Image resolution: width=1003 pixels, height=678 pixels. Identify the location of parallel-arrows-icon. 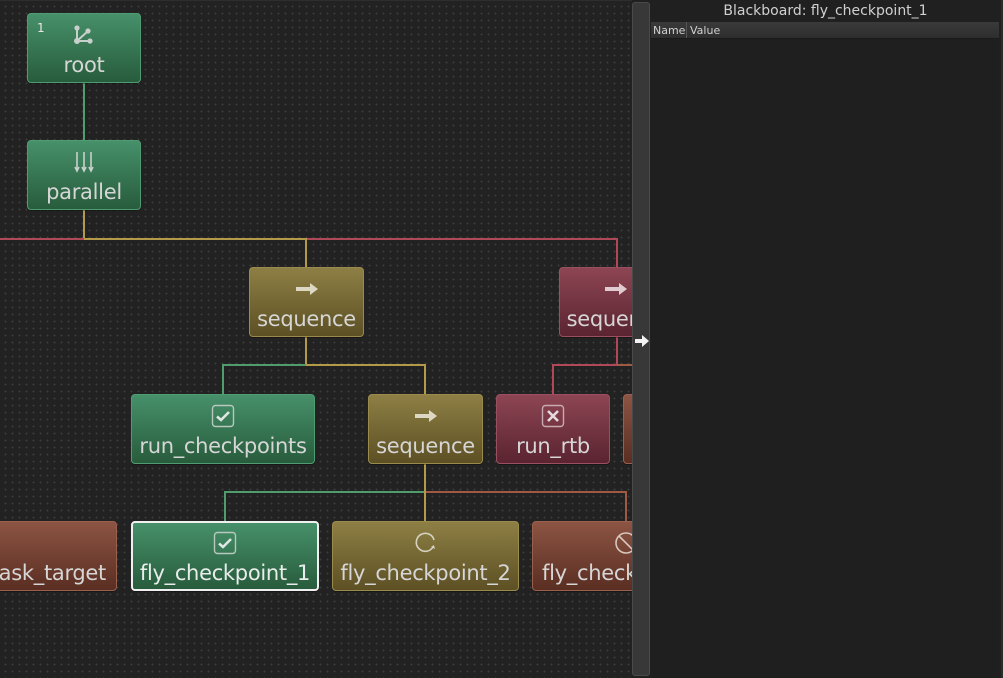
(84, 162).